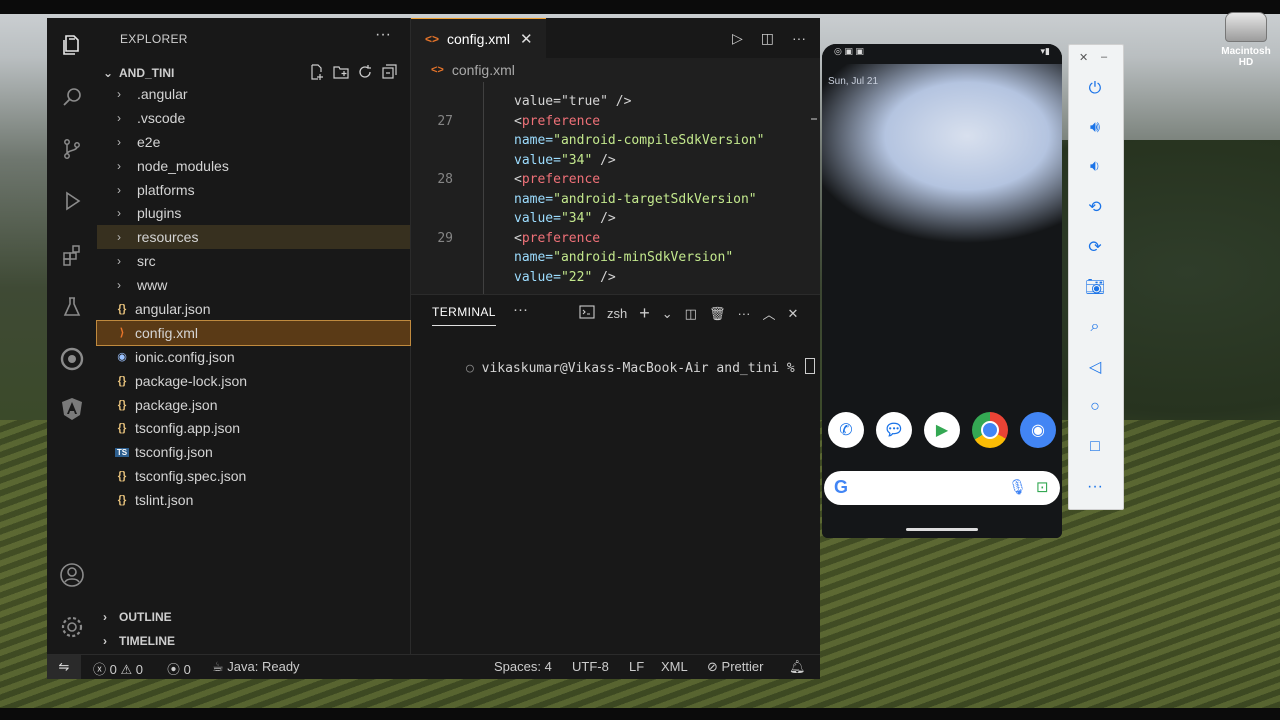 This screenshot has height=720, width=1280. What do you see at coordinates (942, 430) in the screenshot?
I see `play-store-app-icon: ▶` at bounding box center [942, 430].